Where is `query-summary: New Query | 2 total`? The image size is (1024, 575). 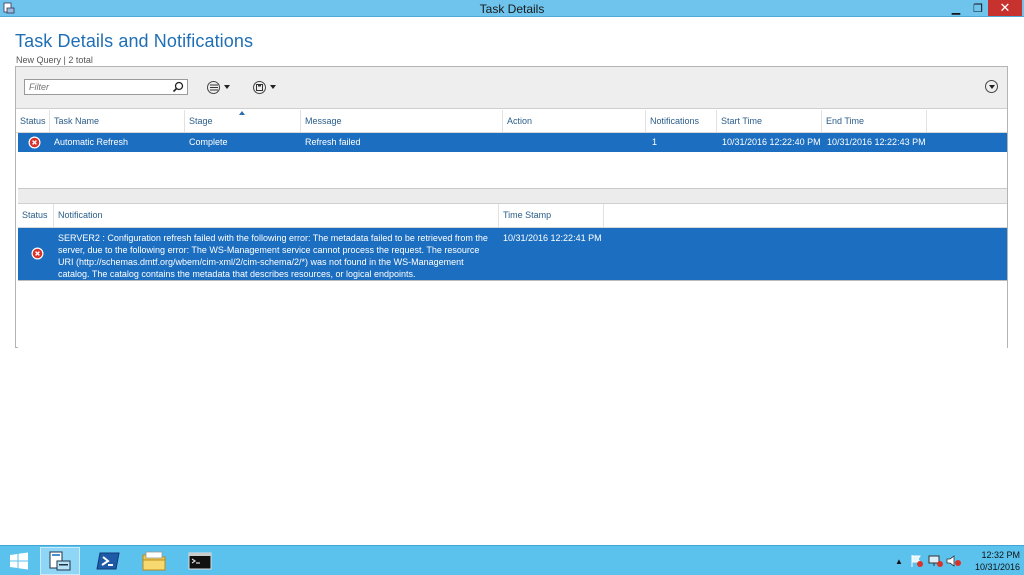
query-summary: New Query | 2 total is located at coordinates (54, 60).